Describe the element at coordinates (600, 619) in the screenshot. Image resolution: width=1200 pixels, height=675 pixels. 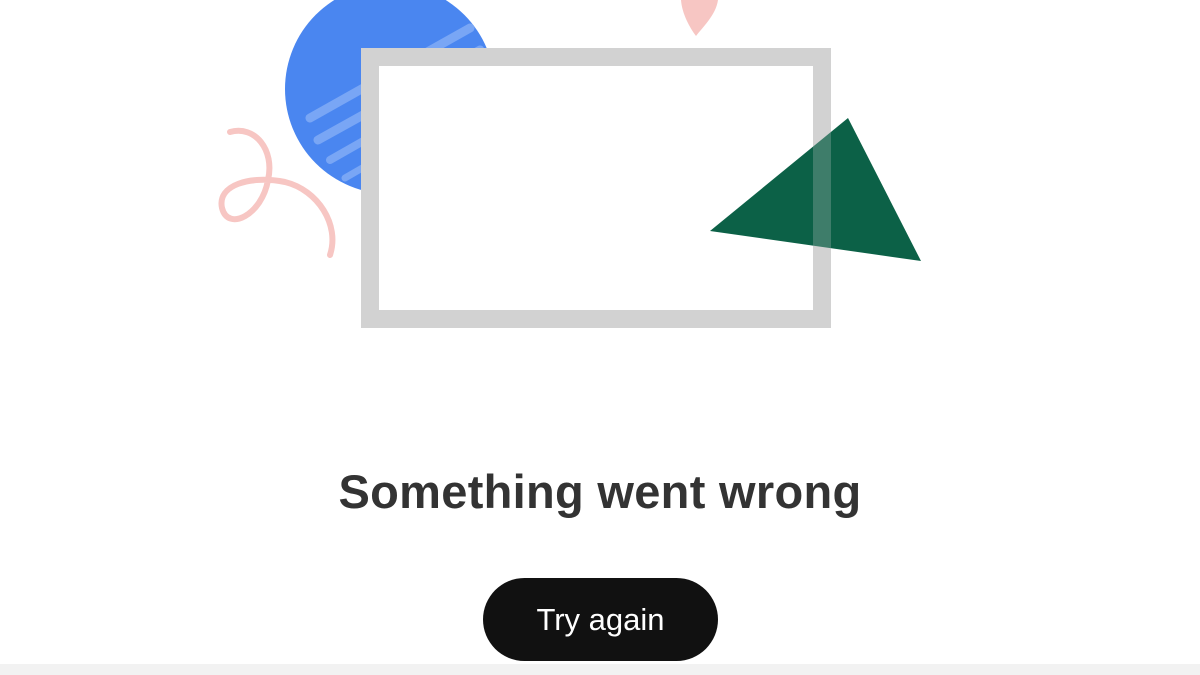
I see `try-again-button: Try again` at that location.